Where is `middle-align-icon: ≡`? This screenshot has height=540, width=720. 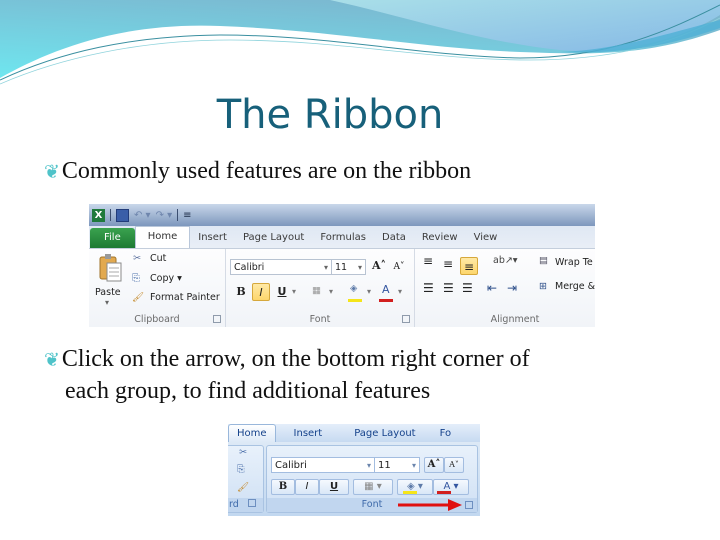
middle-align-icon: ≡ is located at coordinates (448, 264).